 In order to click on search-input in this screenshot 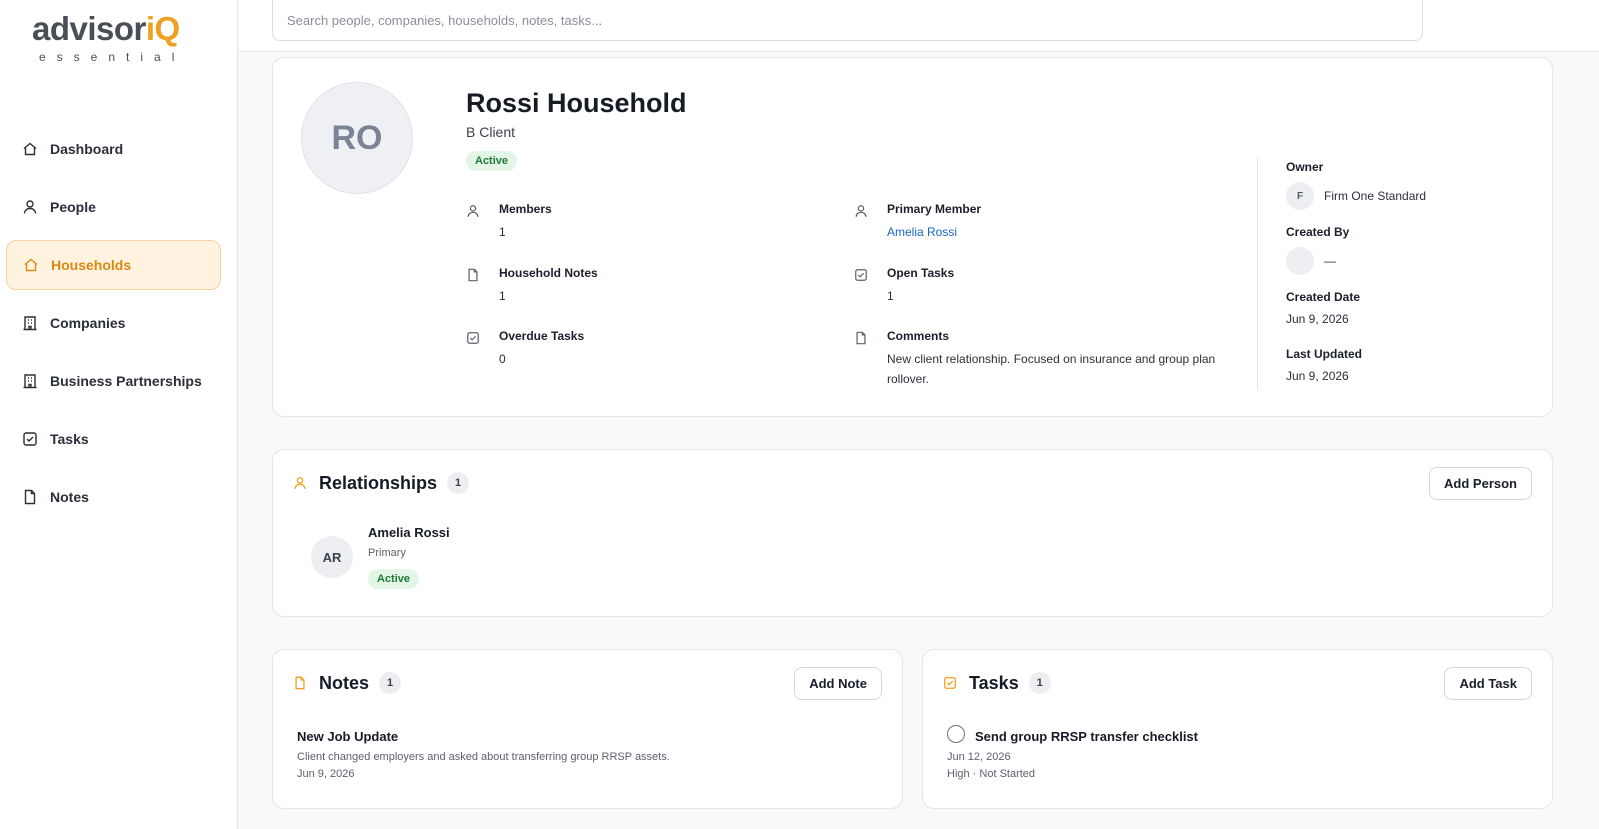, I will do `click(847, 20)`.